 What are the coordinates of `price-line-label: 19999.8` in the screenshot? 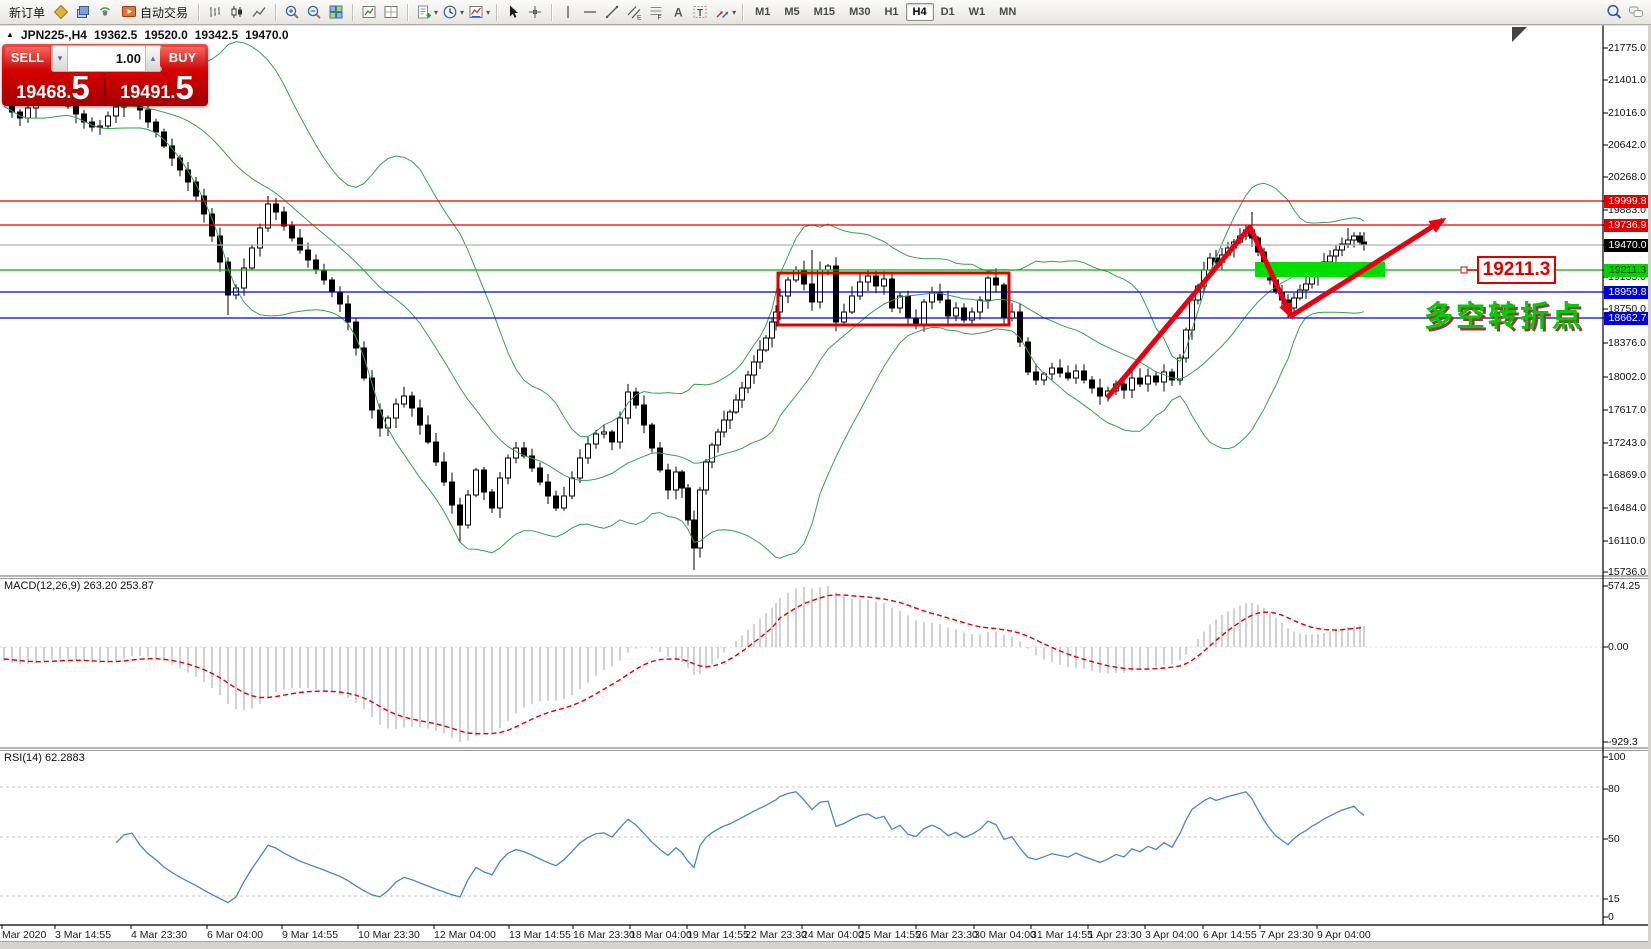 It's located at (1627, 201).